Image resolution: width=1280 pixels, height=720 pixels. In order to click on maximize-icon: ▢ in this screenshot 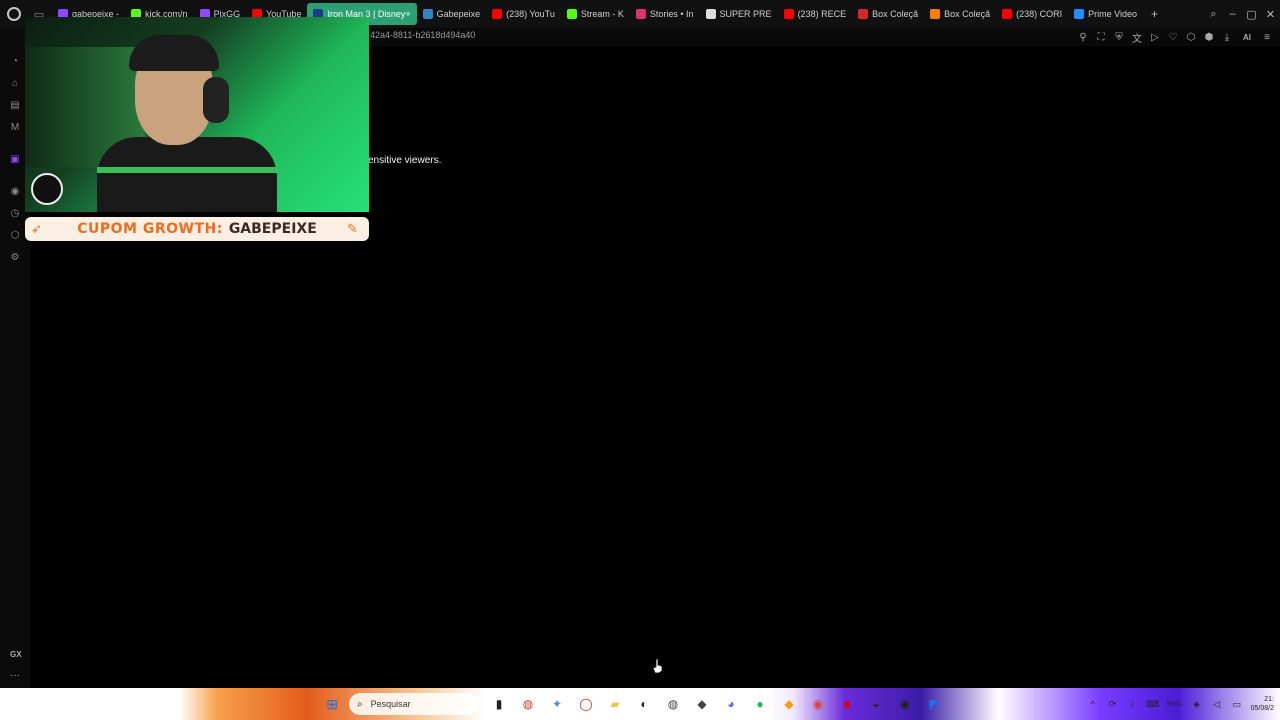, I will do `click(1251, 14)`.